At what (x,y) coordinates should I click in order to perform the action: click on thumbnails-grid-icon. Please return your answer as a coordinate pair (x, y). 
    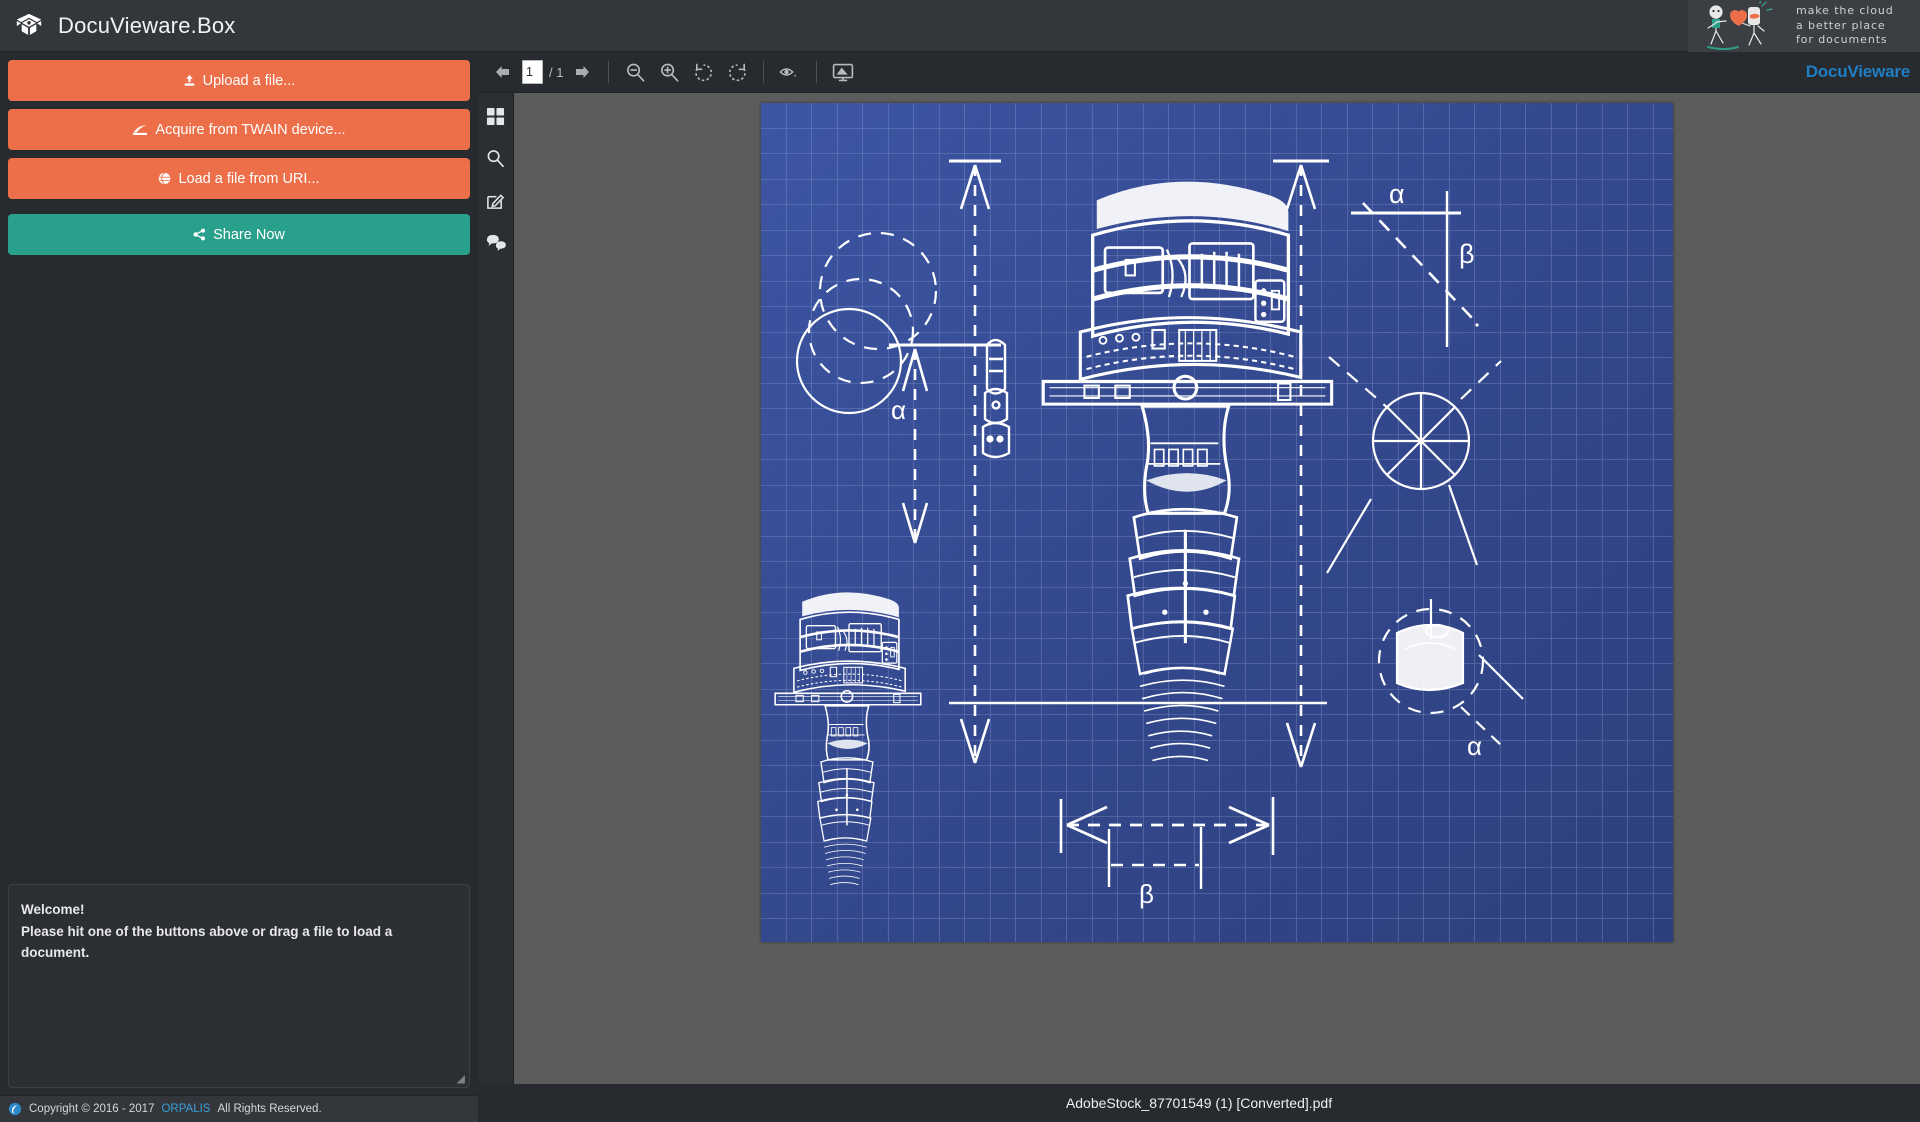
    Looking at the image, I should click on (495, 116).